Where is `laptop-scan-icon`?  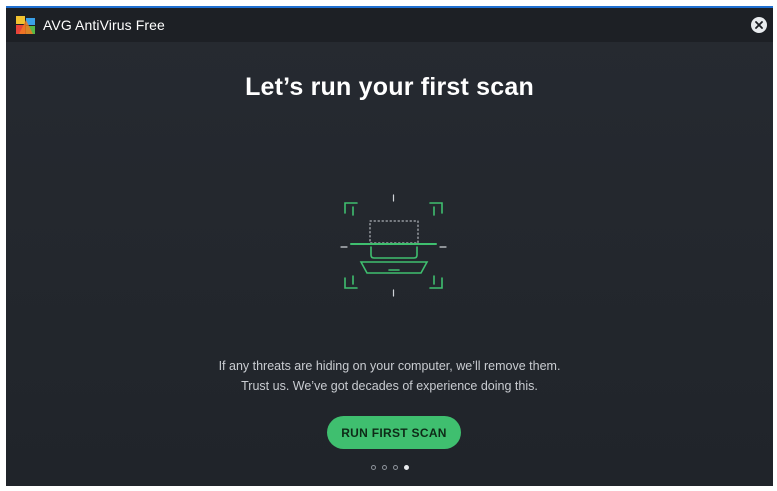
laptop-scan-icon is located at coordinates (393, 245).